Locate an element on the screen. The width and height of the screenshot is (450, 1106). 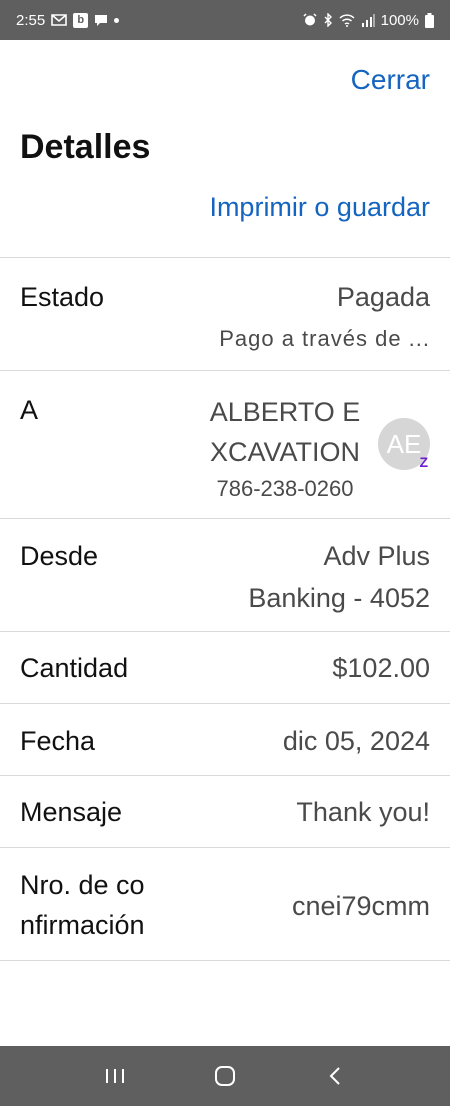
from-value-line1: Adv Plus is located at coordinates (376, 556).